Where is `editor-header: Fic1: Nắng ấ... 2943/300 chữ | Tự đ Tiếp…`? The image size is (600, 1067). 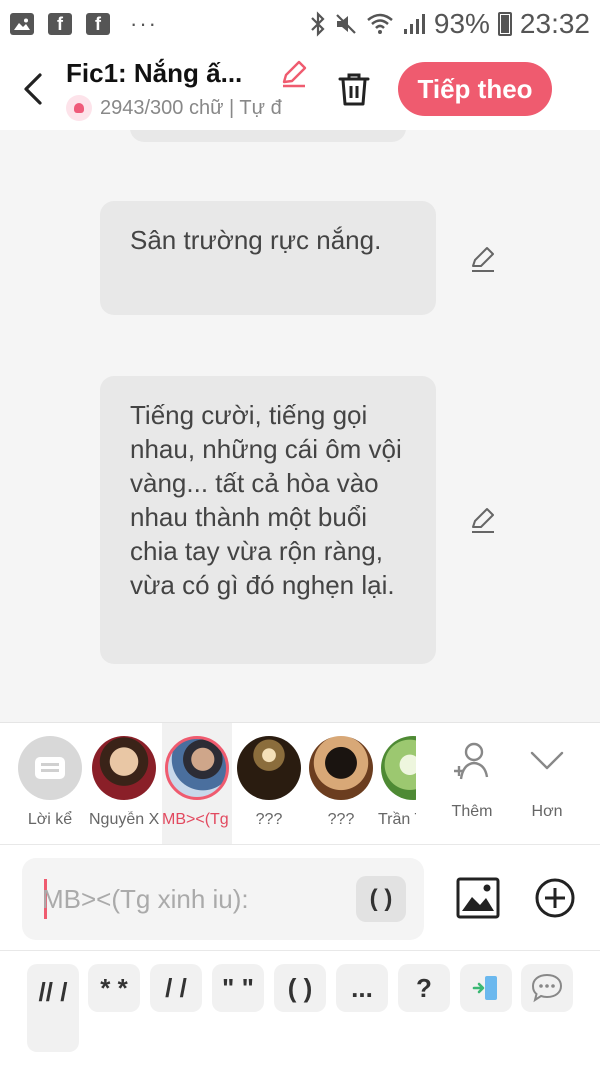
editor-header: Fic1: Nắng ấ... 2943/300 chữ | Tự đ Tiếp… is located at coordinates (300, 89).